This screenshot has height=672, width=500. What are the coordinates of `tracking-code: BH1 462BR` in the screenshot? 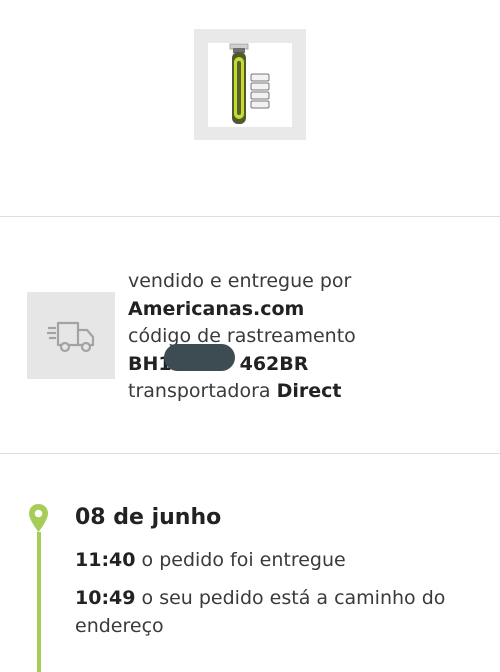 It's located at (242, 365).